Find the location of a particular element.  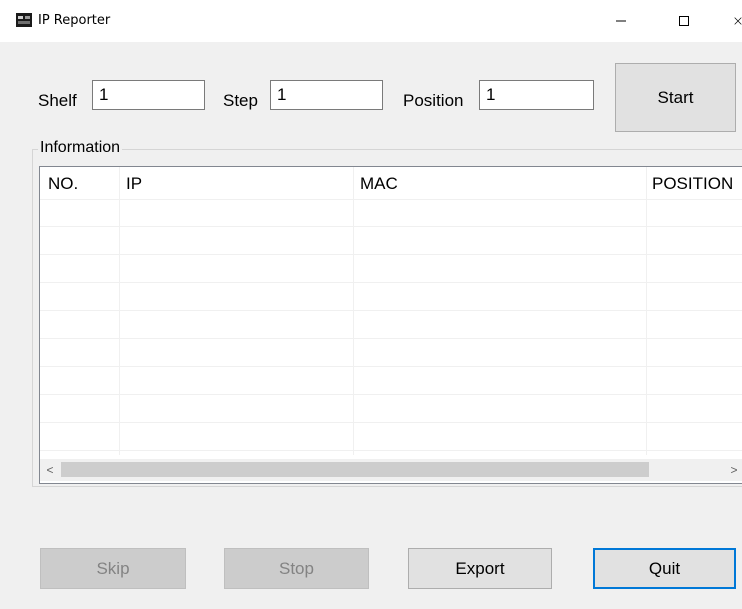

horizontal-scrollbar: < > is located at coordinates (391, 470).